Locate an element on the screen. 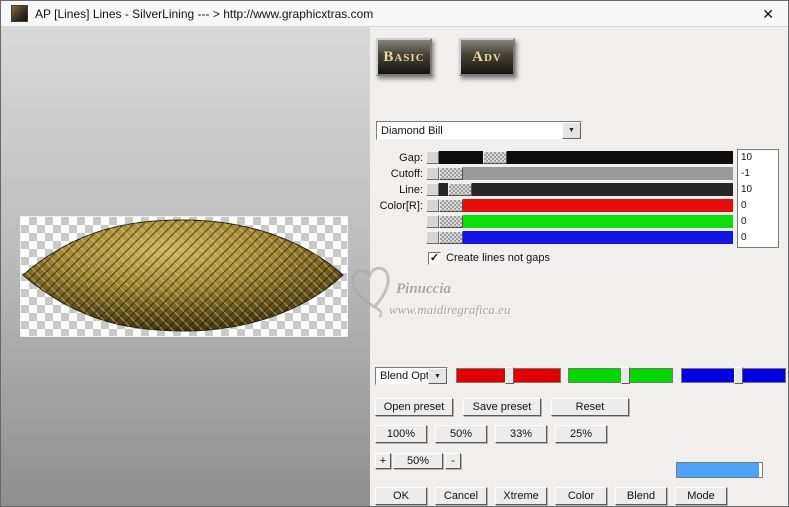 Image resolution: width=789 pixels, height=507 pixels. zoom-in-button: + is located at coordinates (383, 461).